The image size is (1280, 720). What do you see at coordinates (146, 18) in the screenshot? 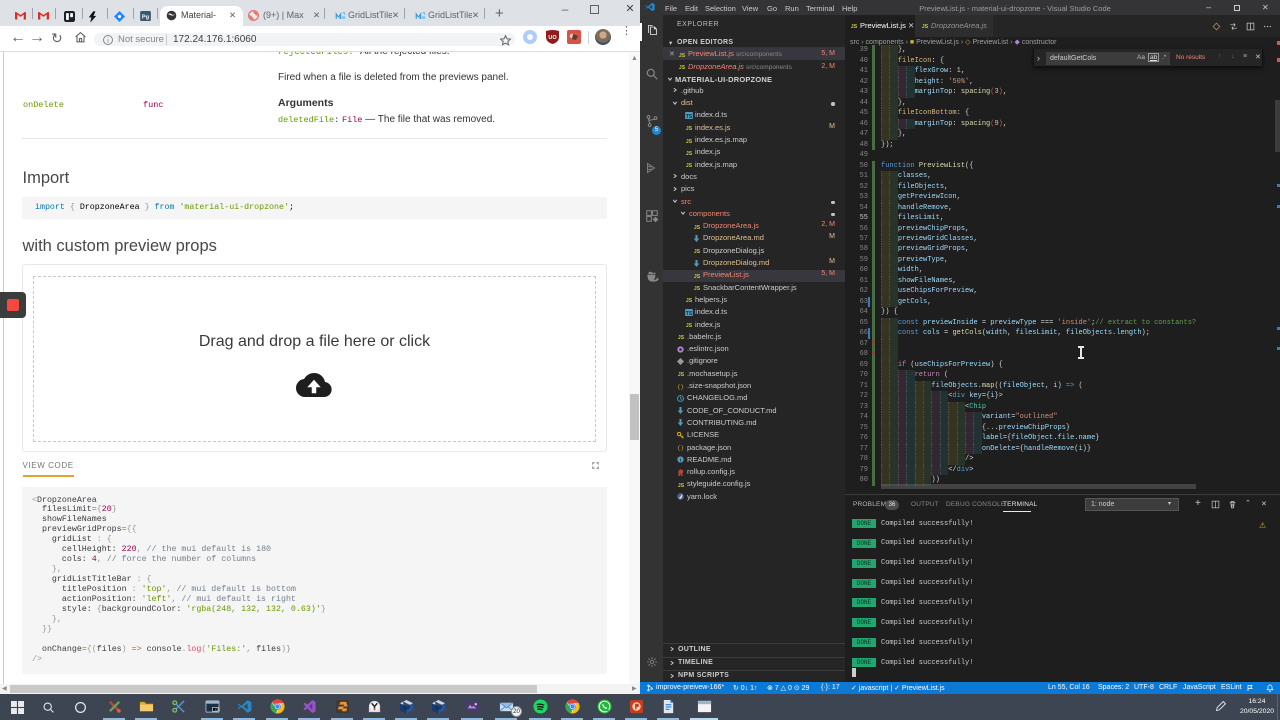
I see `svg-text: Pg` at bounding box center [146, 18].